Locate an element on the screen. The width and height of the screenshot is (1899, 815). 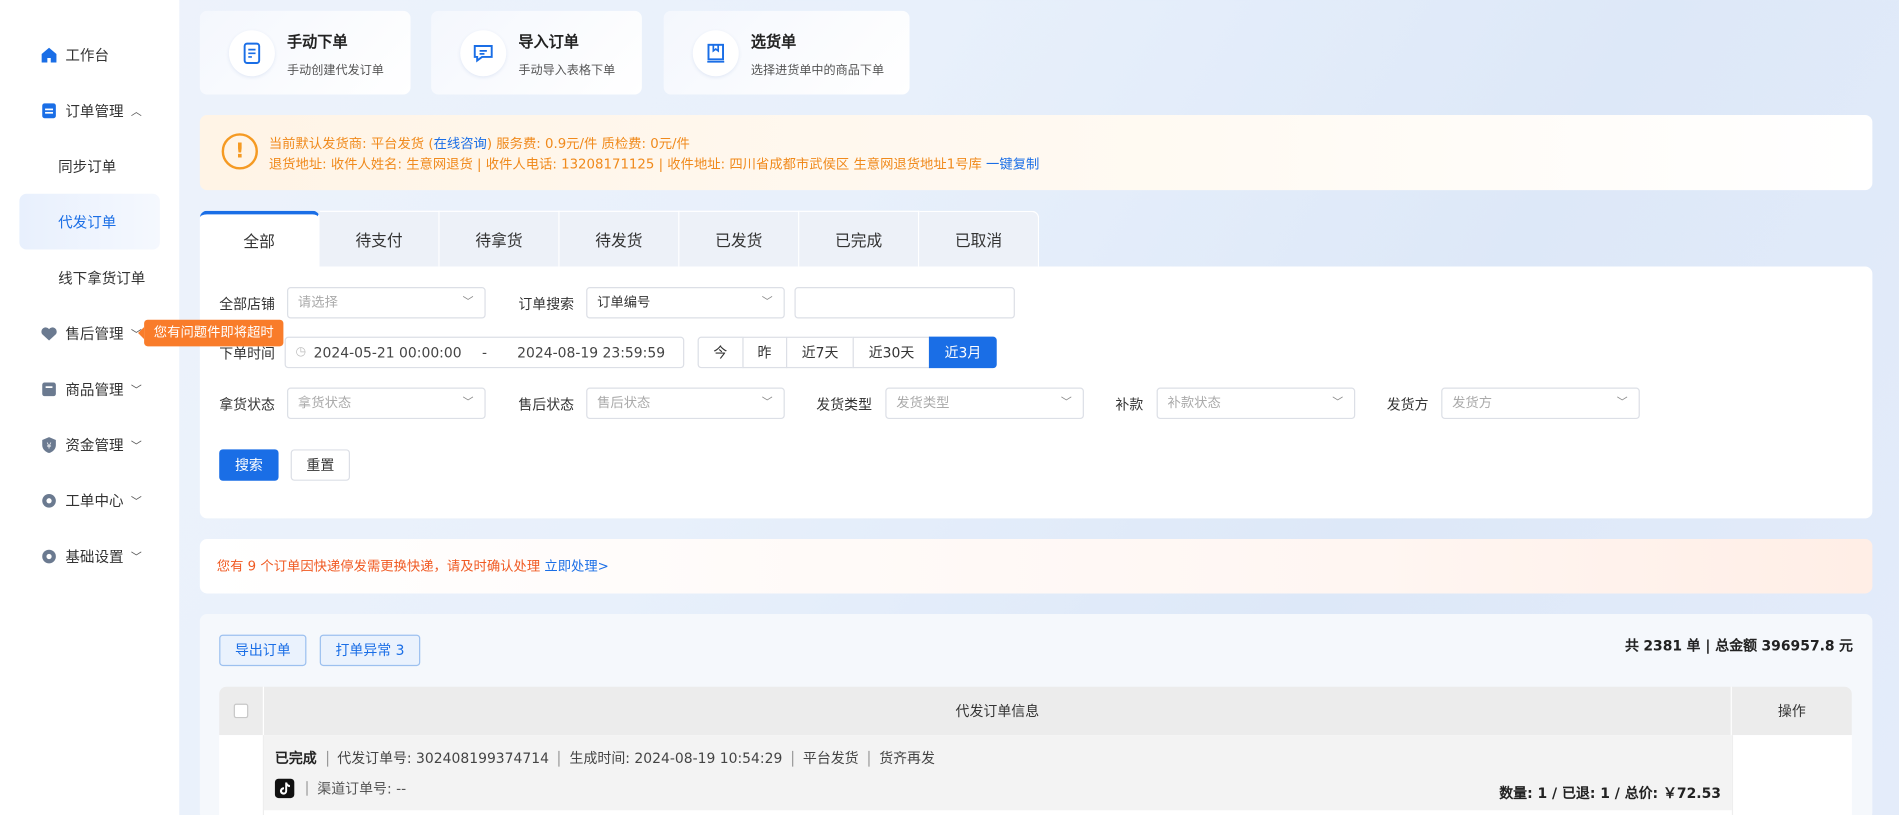
range-yesterday-button: 昨 is located at coordinates (764, 352).